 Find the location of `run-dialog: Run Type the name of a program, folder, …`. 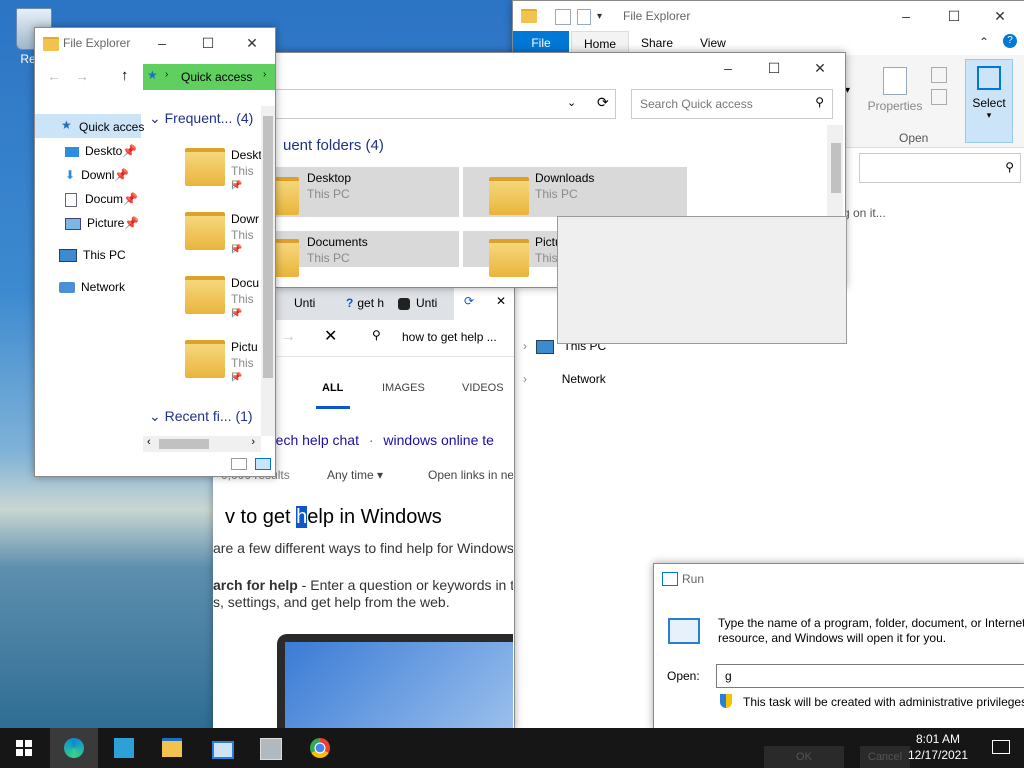

run-dialog: Run Type the name of a program, folder, … is located at coordinates (838, 646).